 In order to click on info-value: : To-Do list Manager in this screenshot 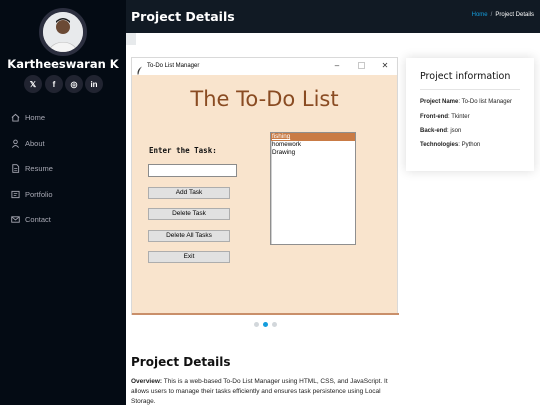, I will do `click(485, 102)`.